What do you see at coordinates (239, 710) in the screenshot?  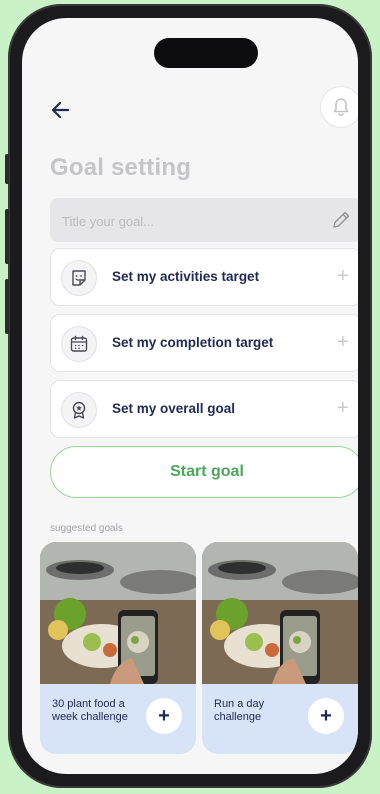 I see `suggested-goal-title: Run a day challenge` at bounding box center [239, 710].